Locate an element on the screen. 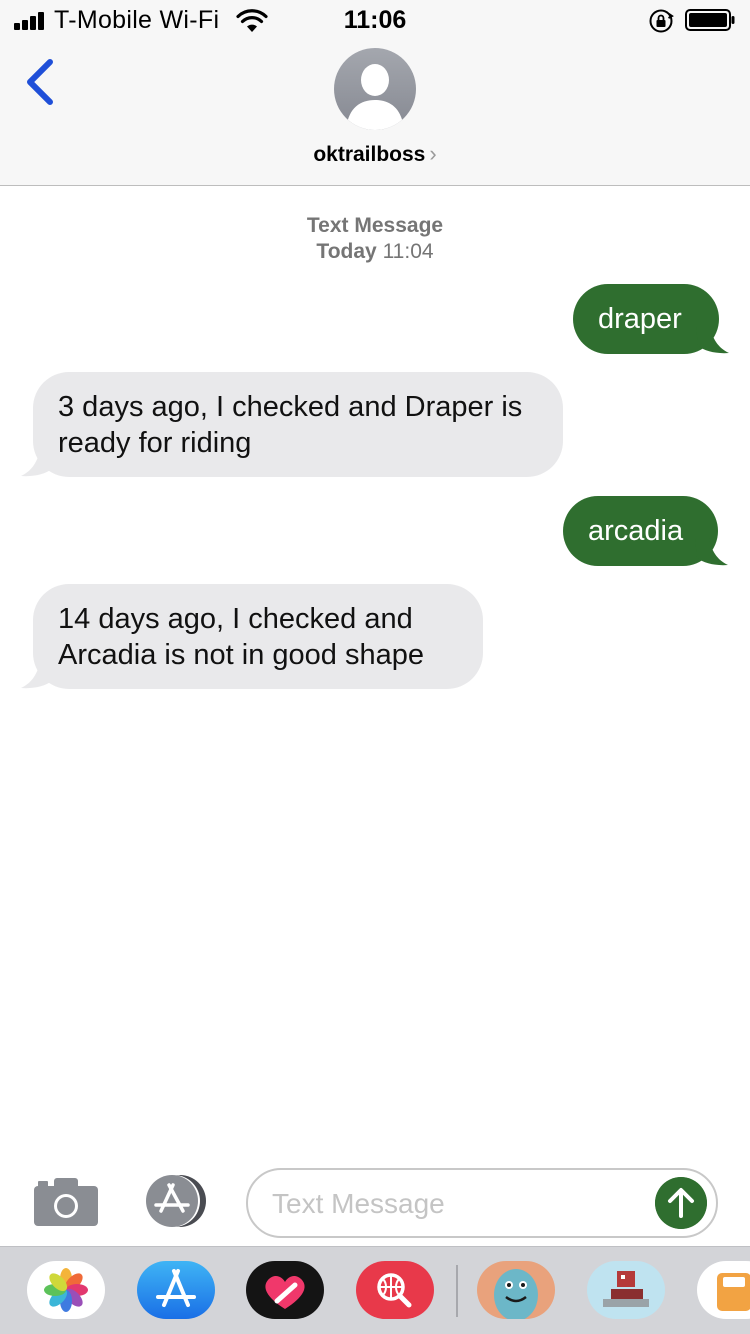  message-input-field is located at coordinates (482, 1203).